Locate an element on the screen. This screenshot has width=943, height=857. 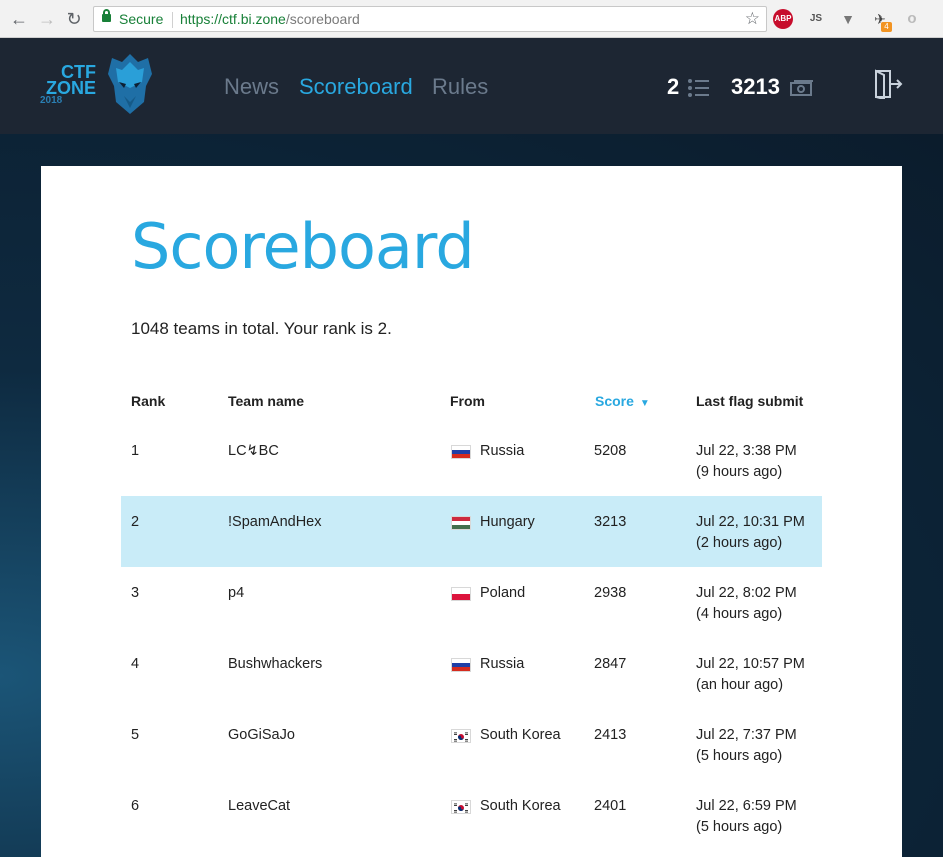
row-country: Hungary is located at coordinates (507, 522).